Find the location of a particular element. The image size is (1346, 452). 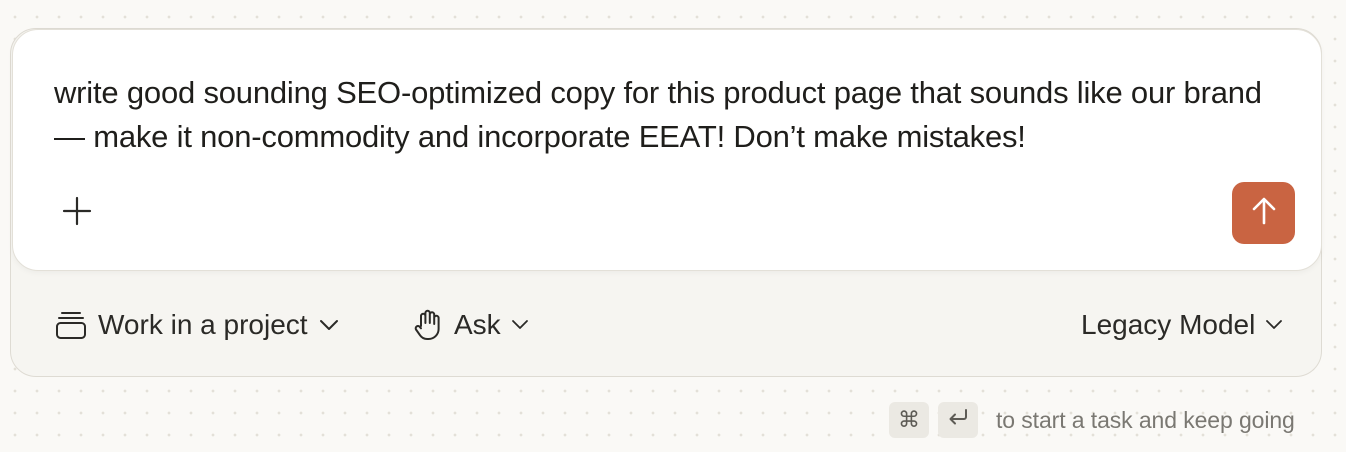

hand-icon is located at coordinates (428, 325).